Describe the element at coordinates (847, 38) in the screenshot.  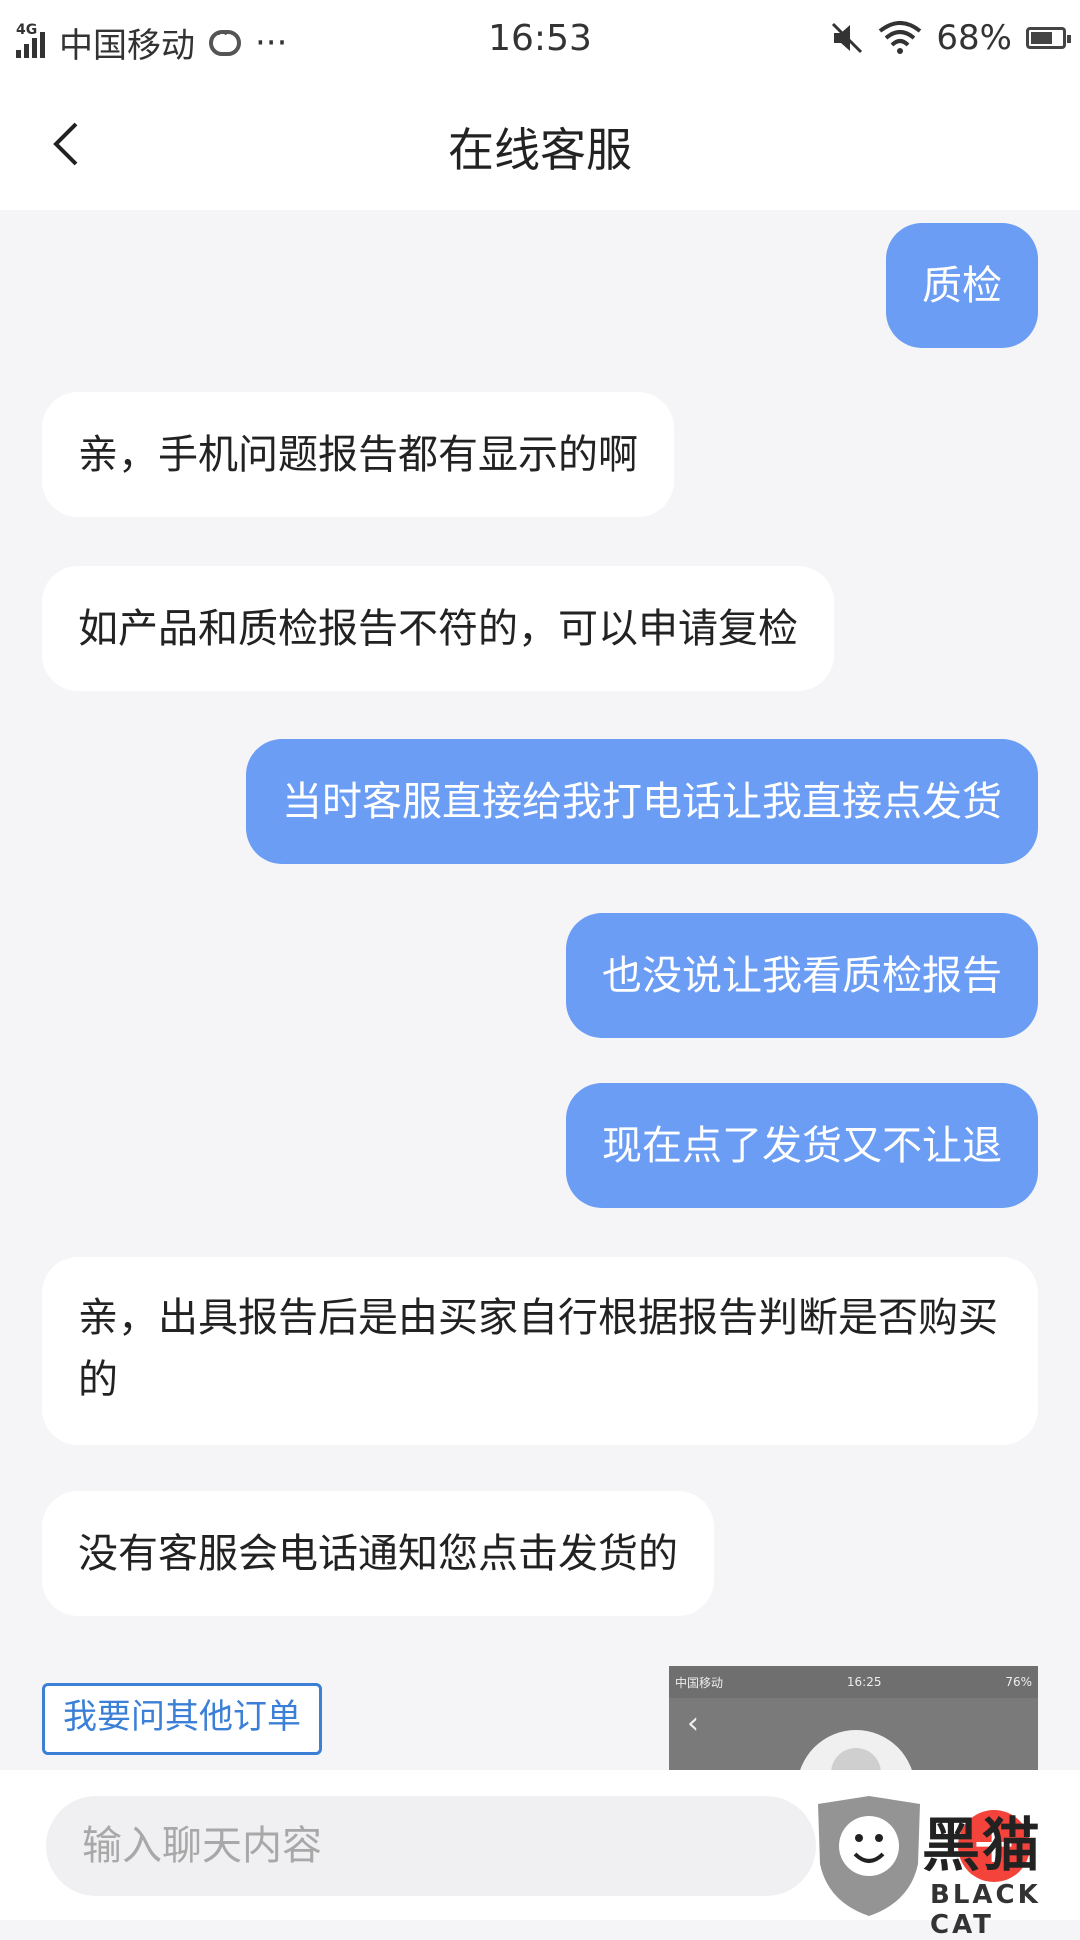
I see `mute-icon` at that location.